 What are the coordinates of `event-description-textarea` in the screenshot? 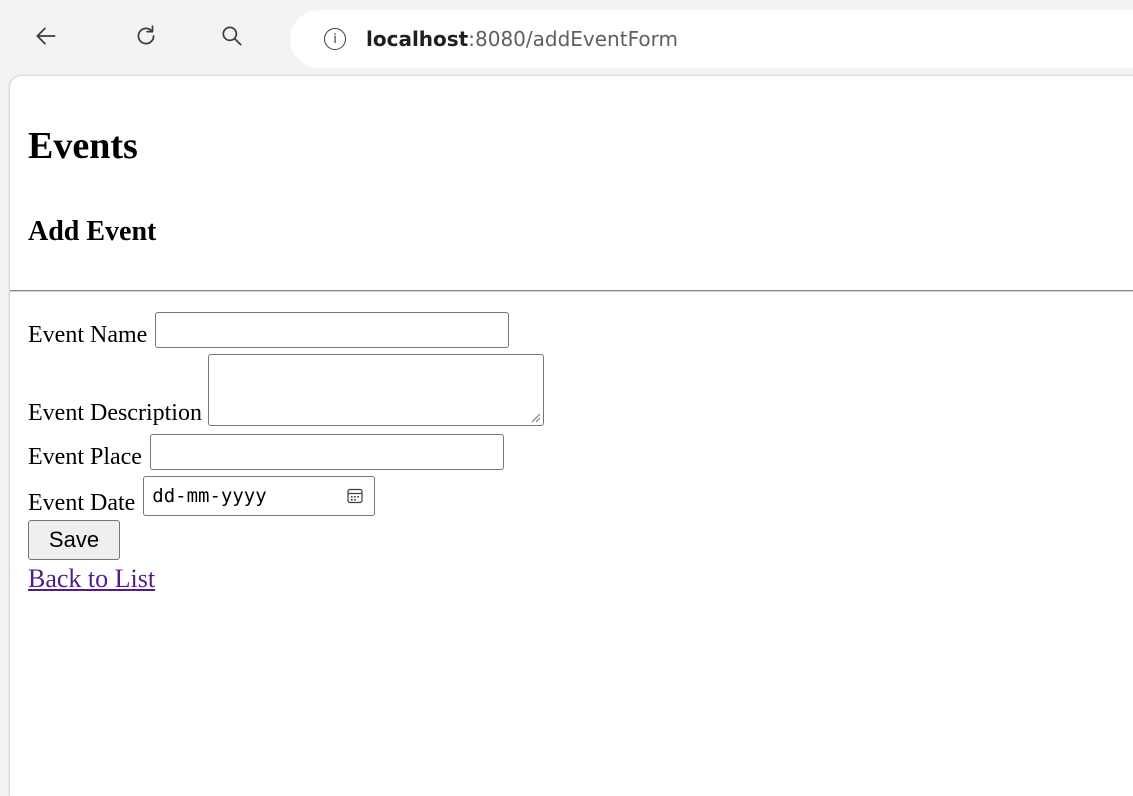 It's located at (375, 390).